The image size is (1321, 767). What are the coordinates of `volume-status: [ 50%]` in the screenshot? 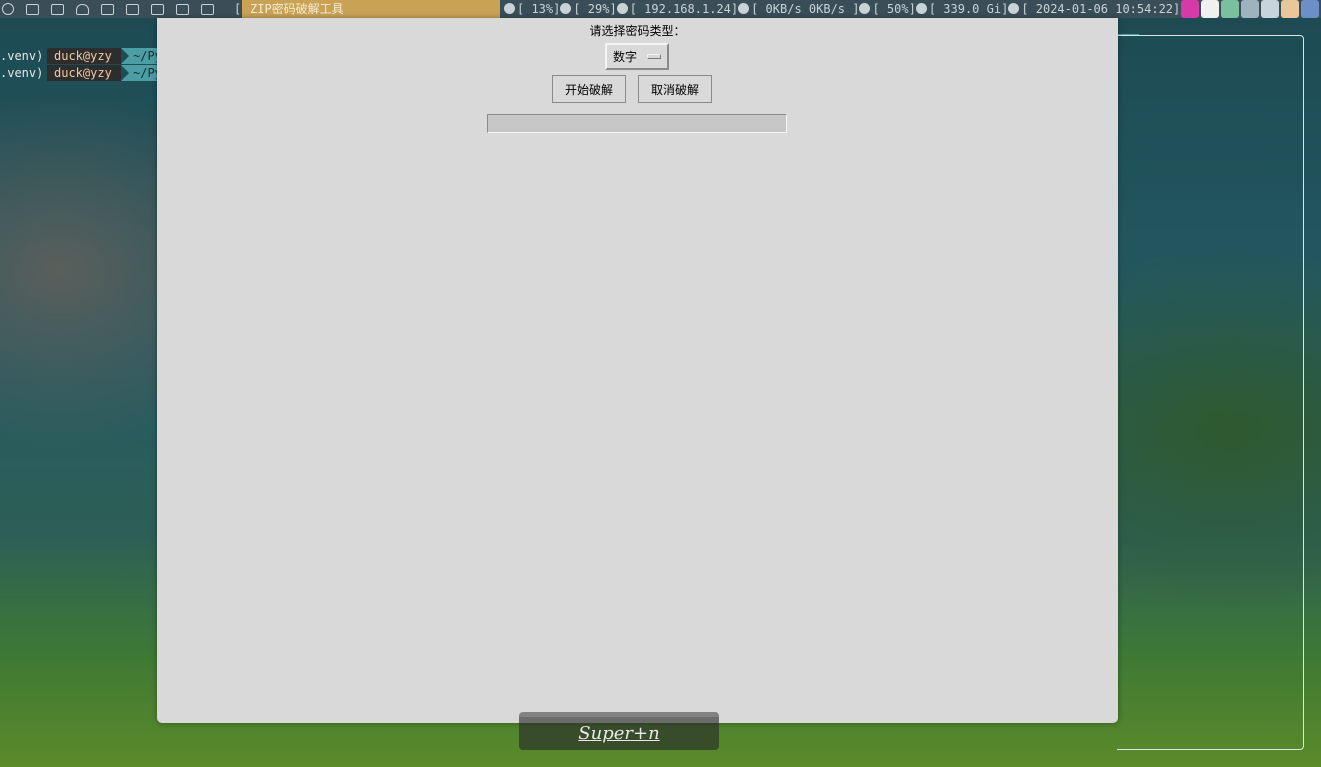 It's located at (887, 9).